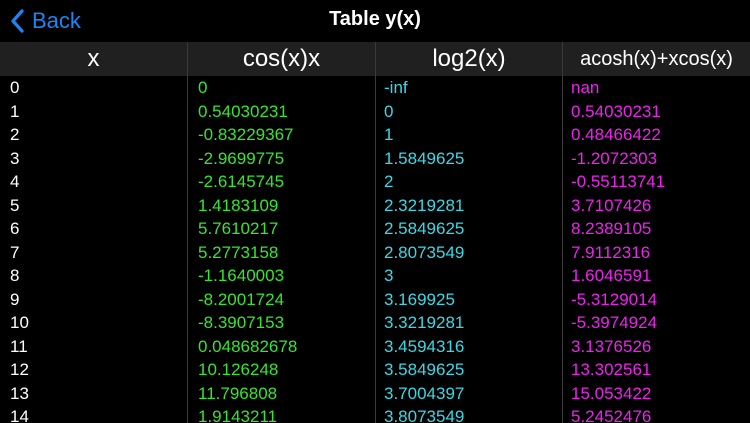  Describe the element at coordinates (282, 276) in the screenshot. I see `cell-cos: -1.1640003` at that location.